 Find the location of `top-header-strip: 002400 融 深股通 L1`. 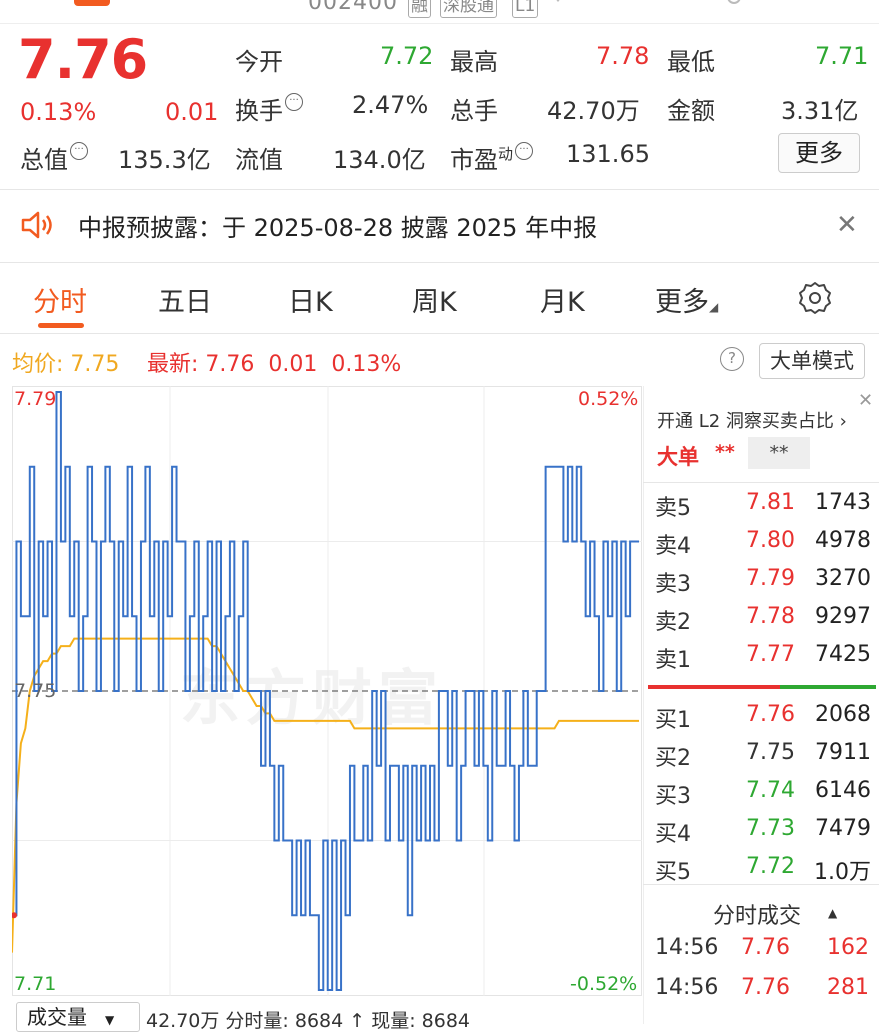

top-header-strip: 002400 融 深股通 L1 is located at coordinates (439, 12).